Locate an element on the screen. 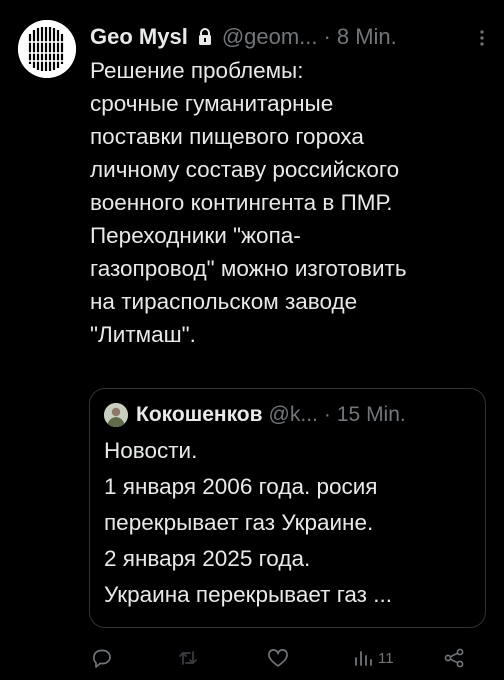 This screenshot has width=504, height=680. action-bar: 11 is located at coordinates (288, 658).